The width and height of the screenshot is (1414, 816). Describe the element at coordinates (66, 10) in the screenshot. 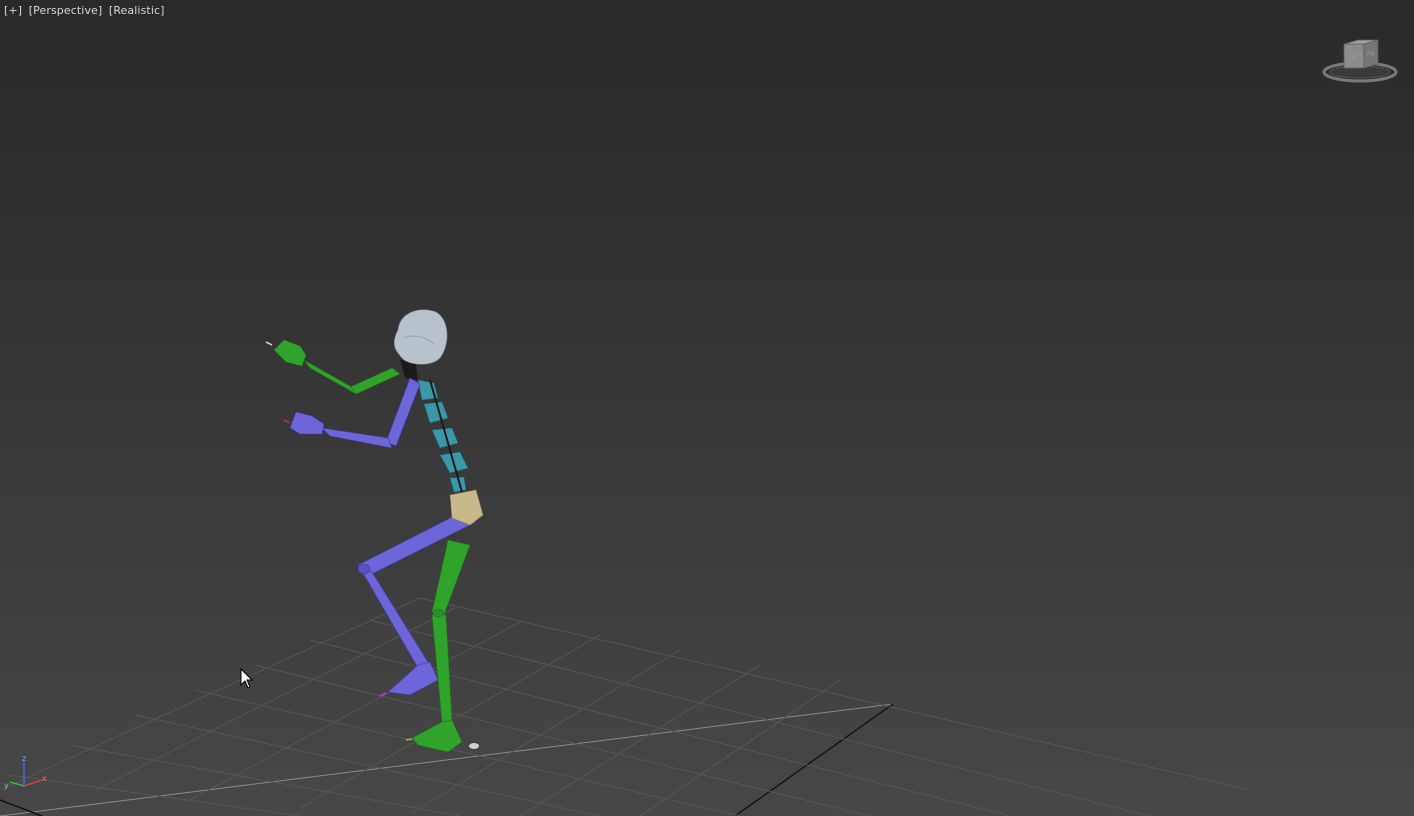

I see `viewport-point-of-view-menu: [Perspective]` at that location.